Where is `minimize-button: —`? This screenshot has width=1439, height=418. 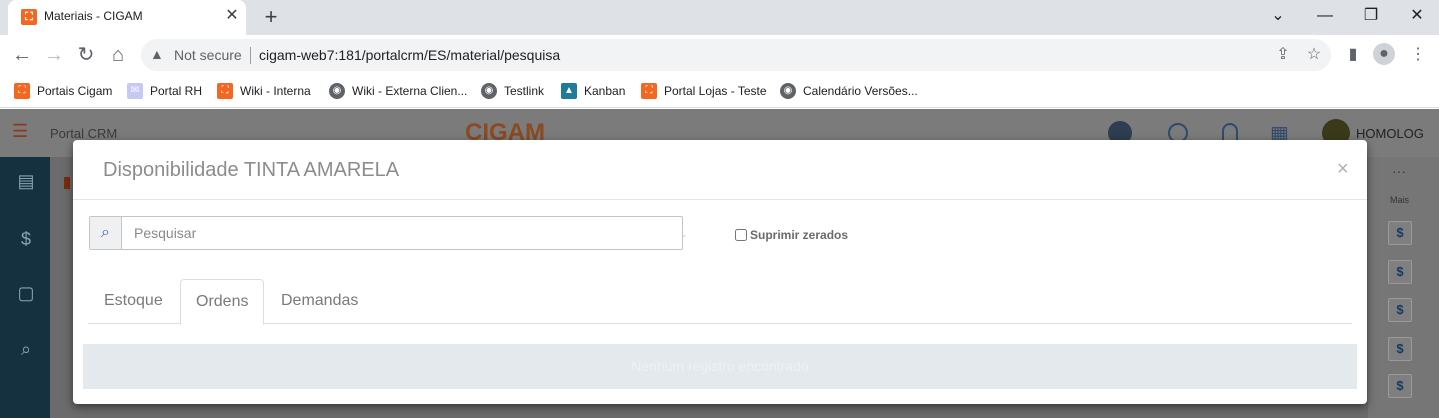
minimize-button: — is located at coordinates (1325, 16).